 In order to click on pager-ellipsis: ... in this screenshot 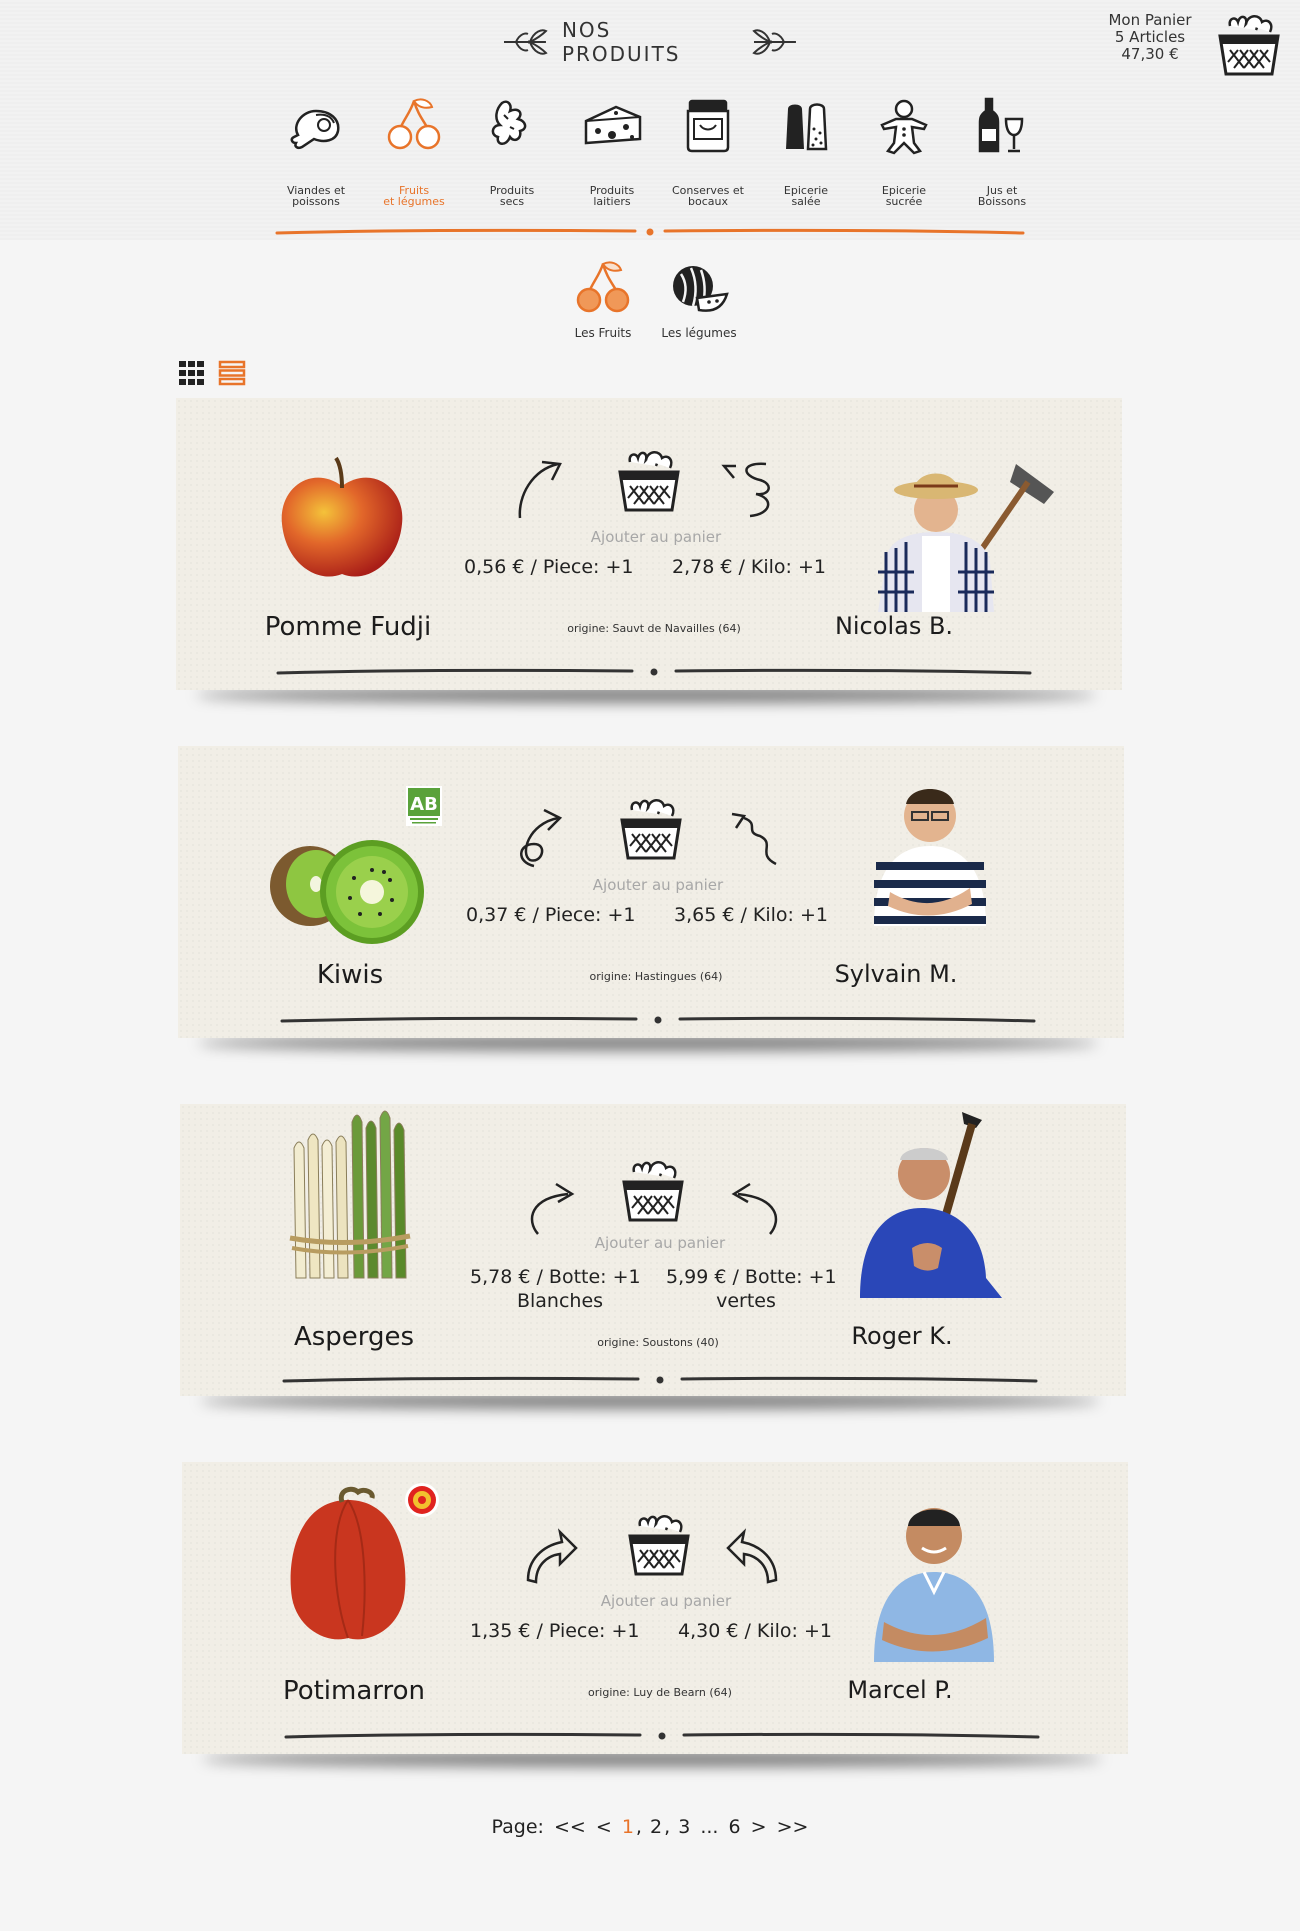, I will do `click(709, 1827)`.